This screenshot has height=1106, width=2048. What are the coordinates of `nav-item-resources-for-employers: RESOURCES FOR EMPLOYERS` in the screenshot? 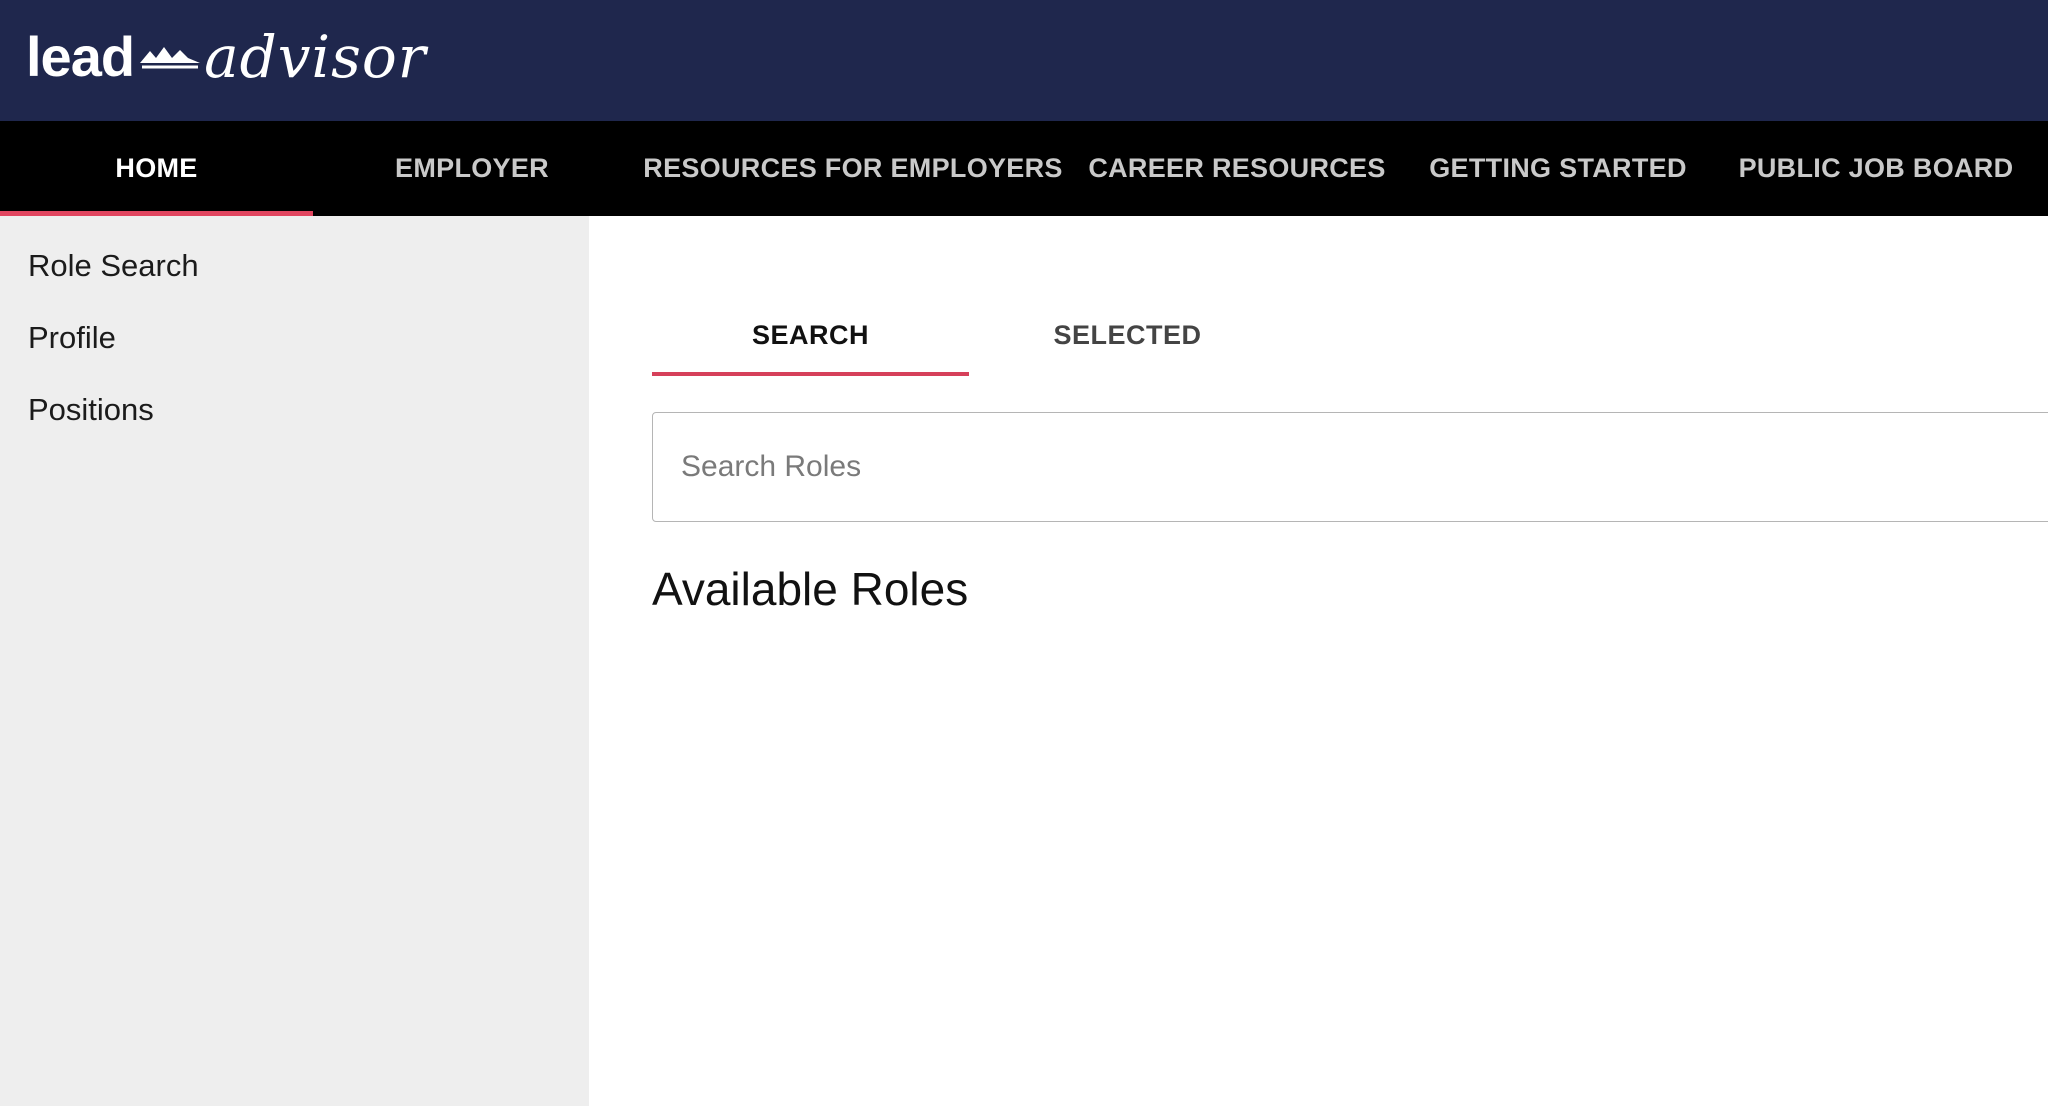 It's located at (853, 168).